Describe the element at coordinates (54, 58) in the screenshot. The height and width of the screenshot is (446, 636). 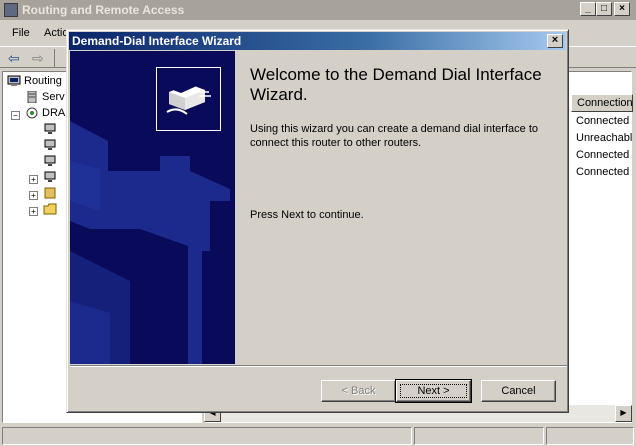
I see `toolbar-separator` at that location.